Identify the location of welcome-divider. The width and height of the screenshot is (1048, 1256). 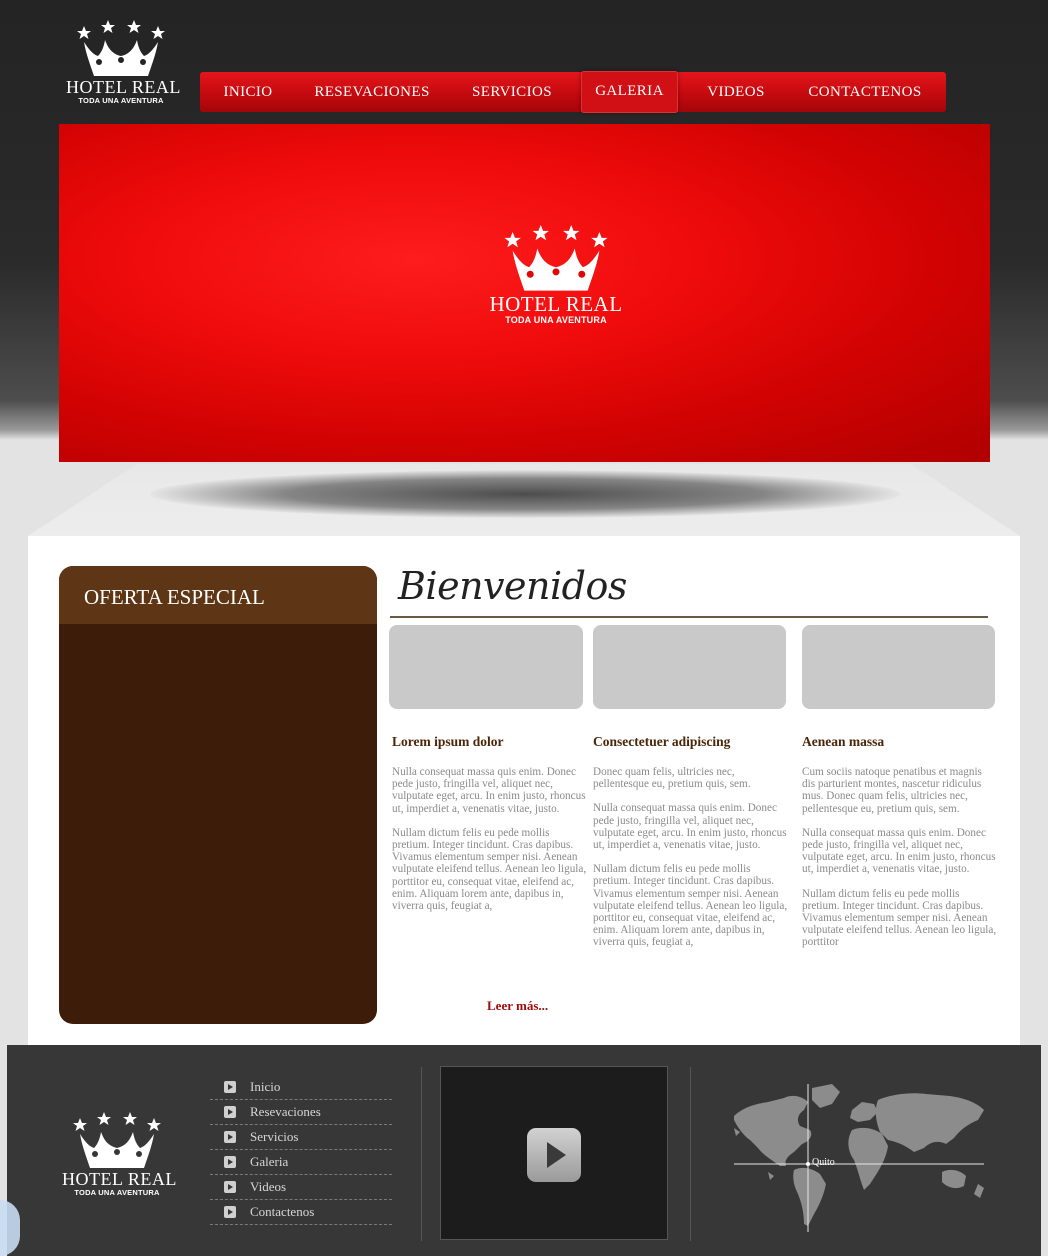
(689, 617).